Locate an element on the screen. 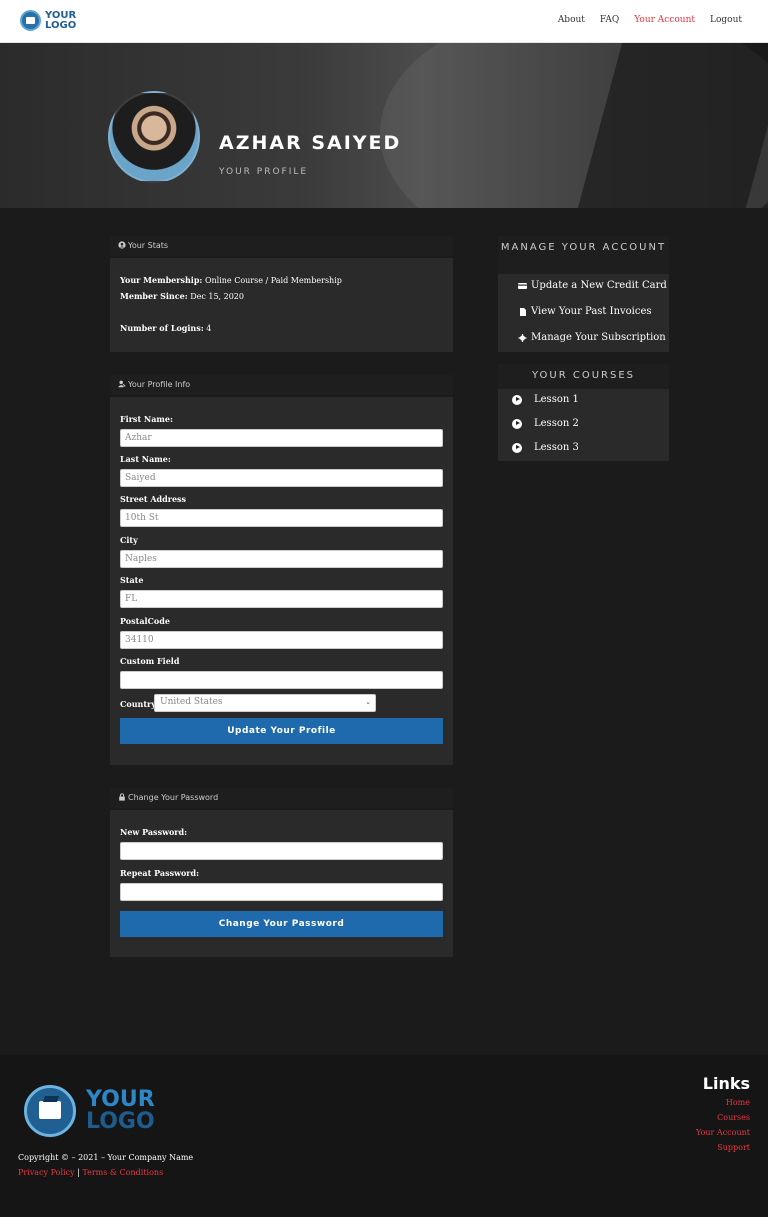 The height and width of the screenshot is (1217, 768). repeat-password-field is located at coordinates (281, 892).